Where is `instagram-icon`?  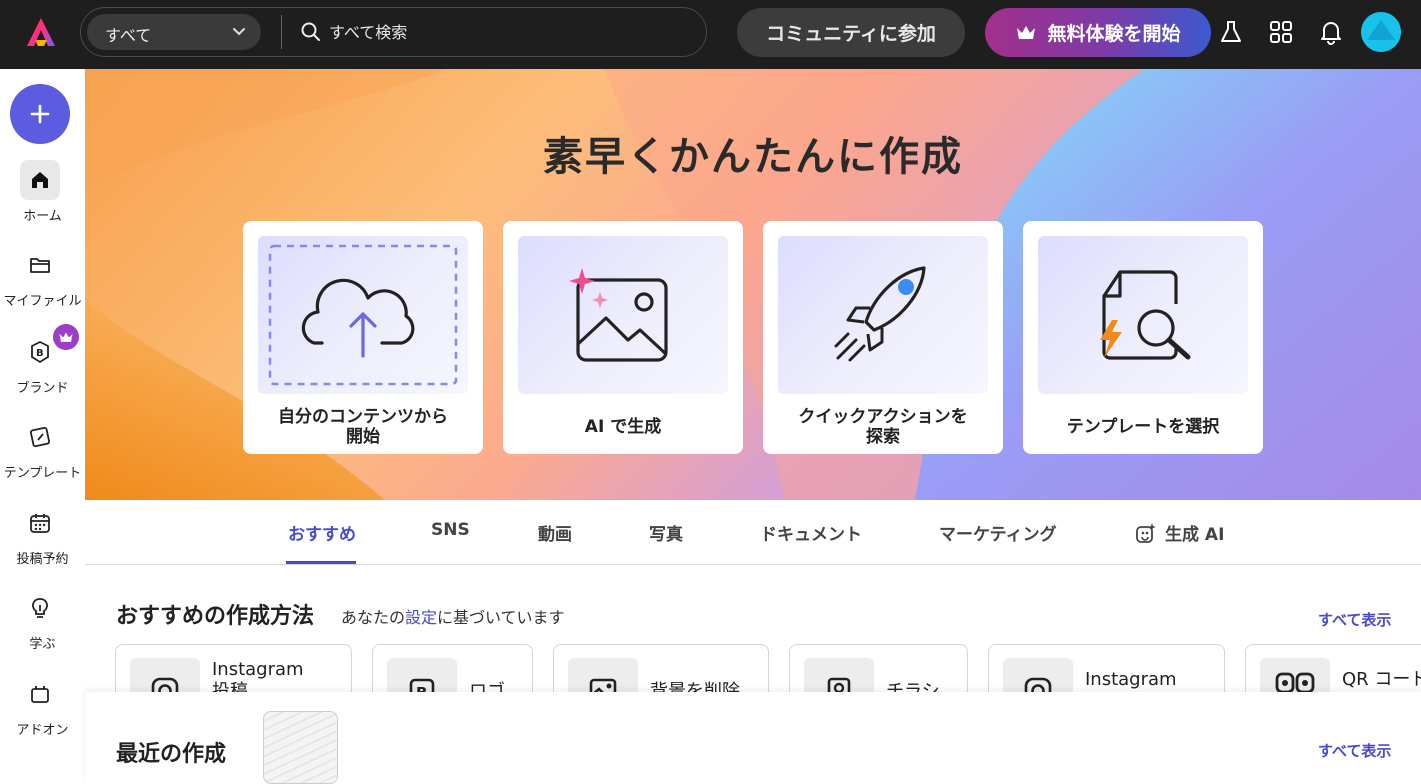
instagram-icon is located at coordinates (165, 684).